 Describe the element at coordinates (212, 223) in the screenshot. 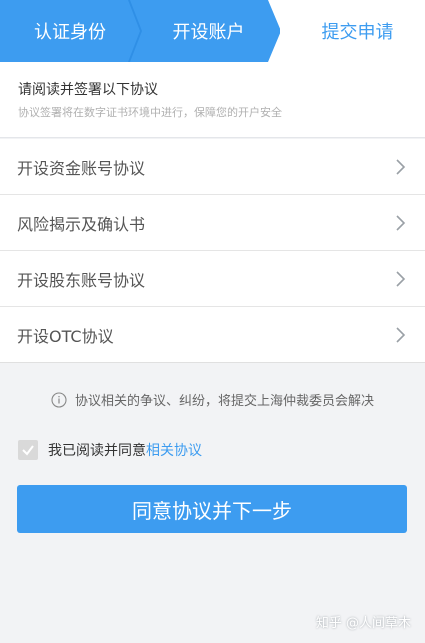

I see `agreement-item-risk-disclosure: 风险揭示及确认书` at that location.